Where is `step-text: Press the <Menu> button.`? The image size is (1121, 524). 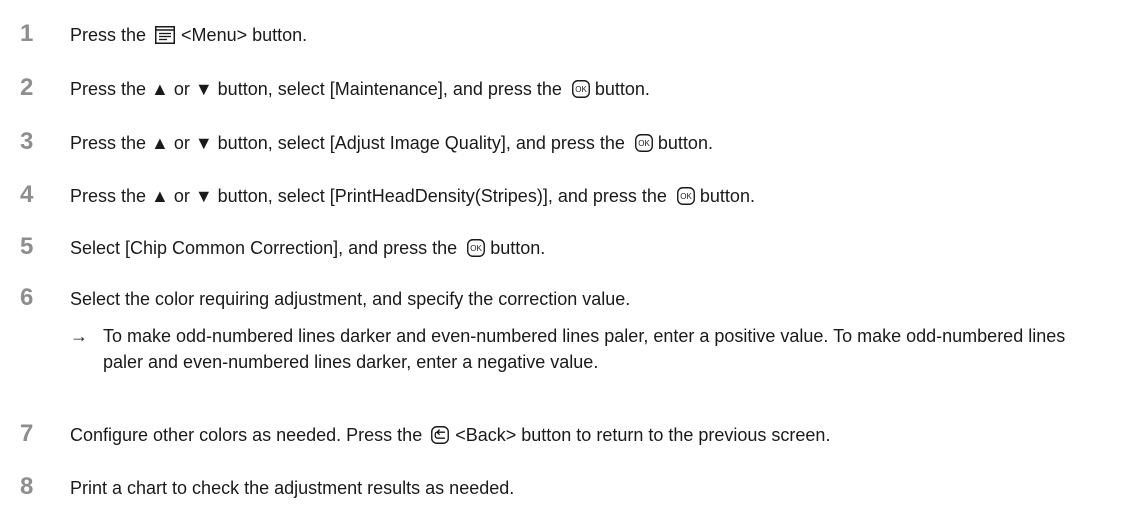
step-text: Press the <Menu> button. is located at coordinates (188, 35).